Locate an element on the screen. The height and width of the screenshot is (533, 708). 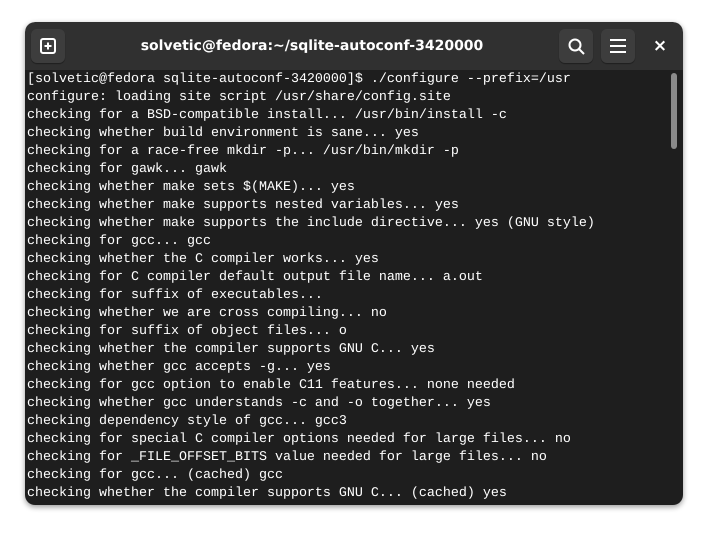
terminal-line: checking for gcc option to enable C11 features... none needed is located at coordinates (271, 386).